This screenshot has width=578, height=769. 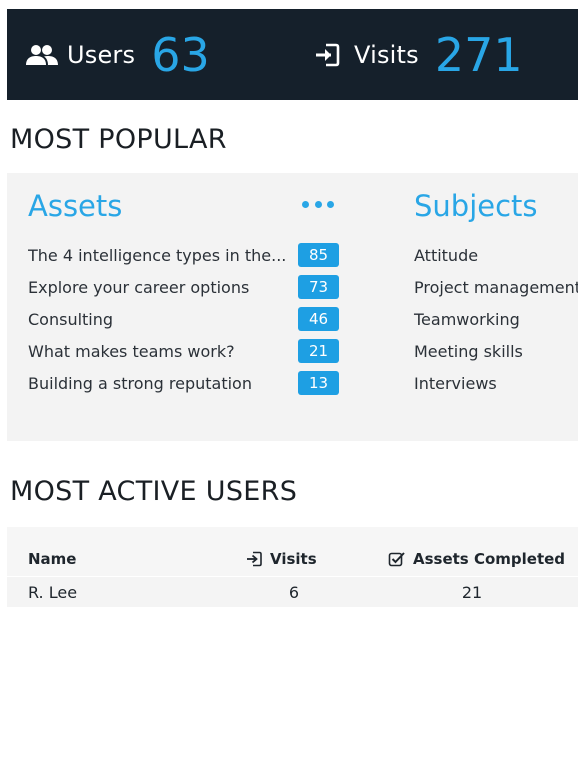 I want to click on assets-completed-column-label: Assets Completed, so click(x=489, y=558).